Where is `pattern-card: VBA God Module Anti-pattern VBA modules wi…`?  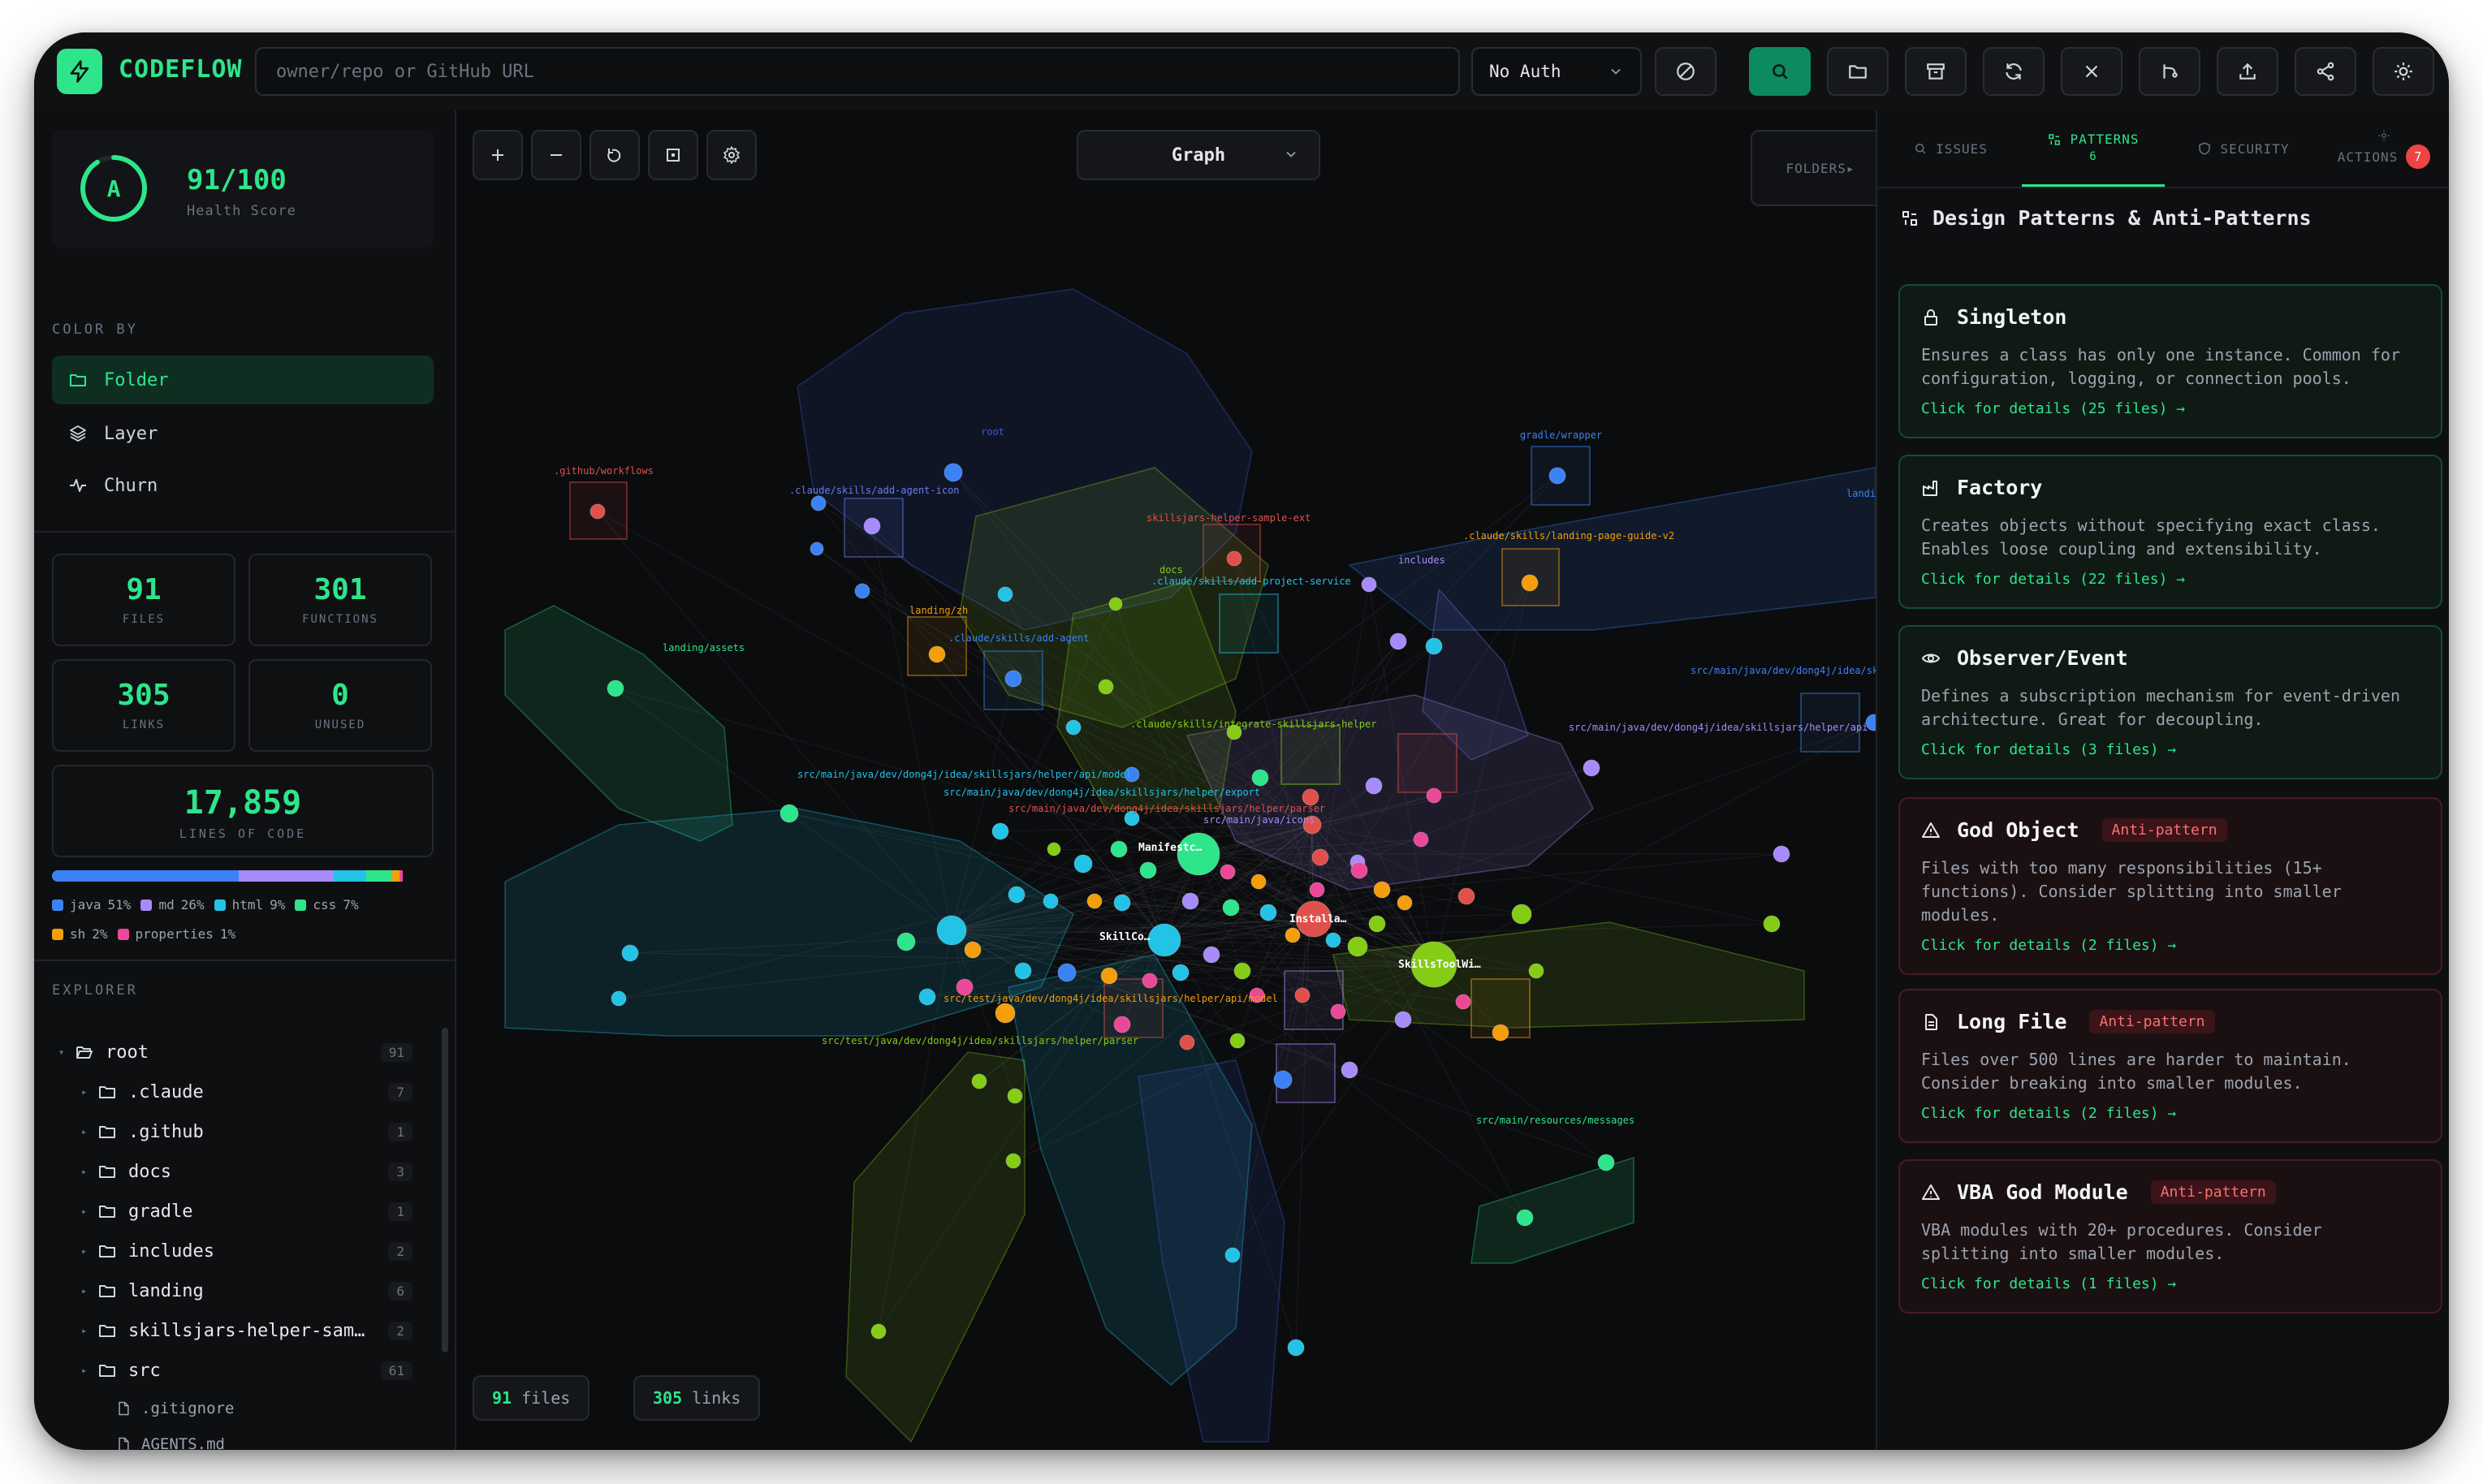
pattern-card: VBA God Module Anti-pattern VBA modules wi… is located at coordinates (2170, 1236).